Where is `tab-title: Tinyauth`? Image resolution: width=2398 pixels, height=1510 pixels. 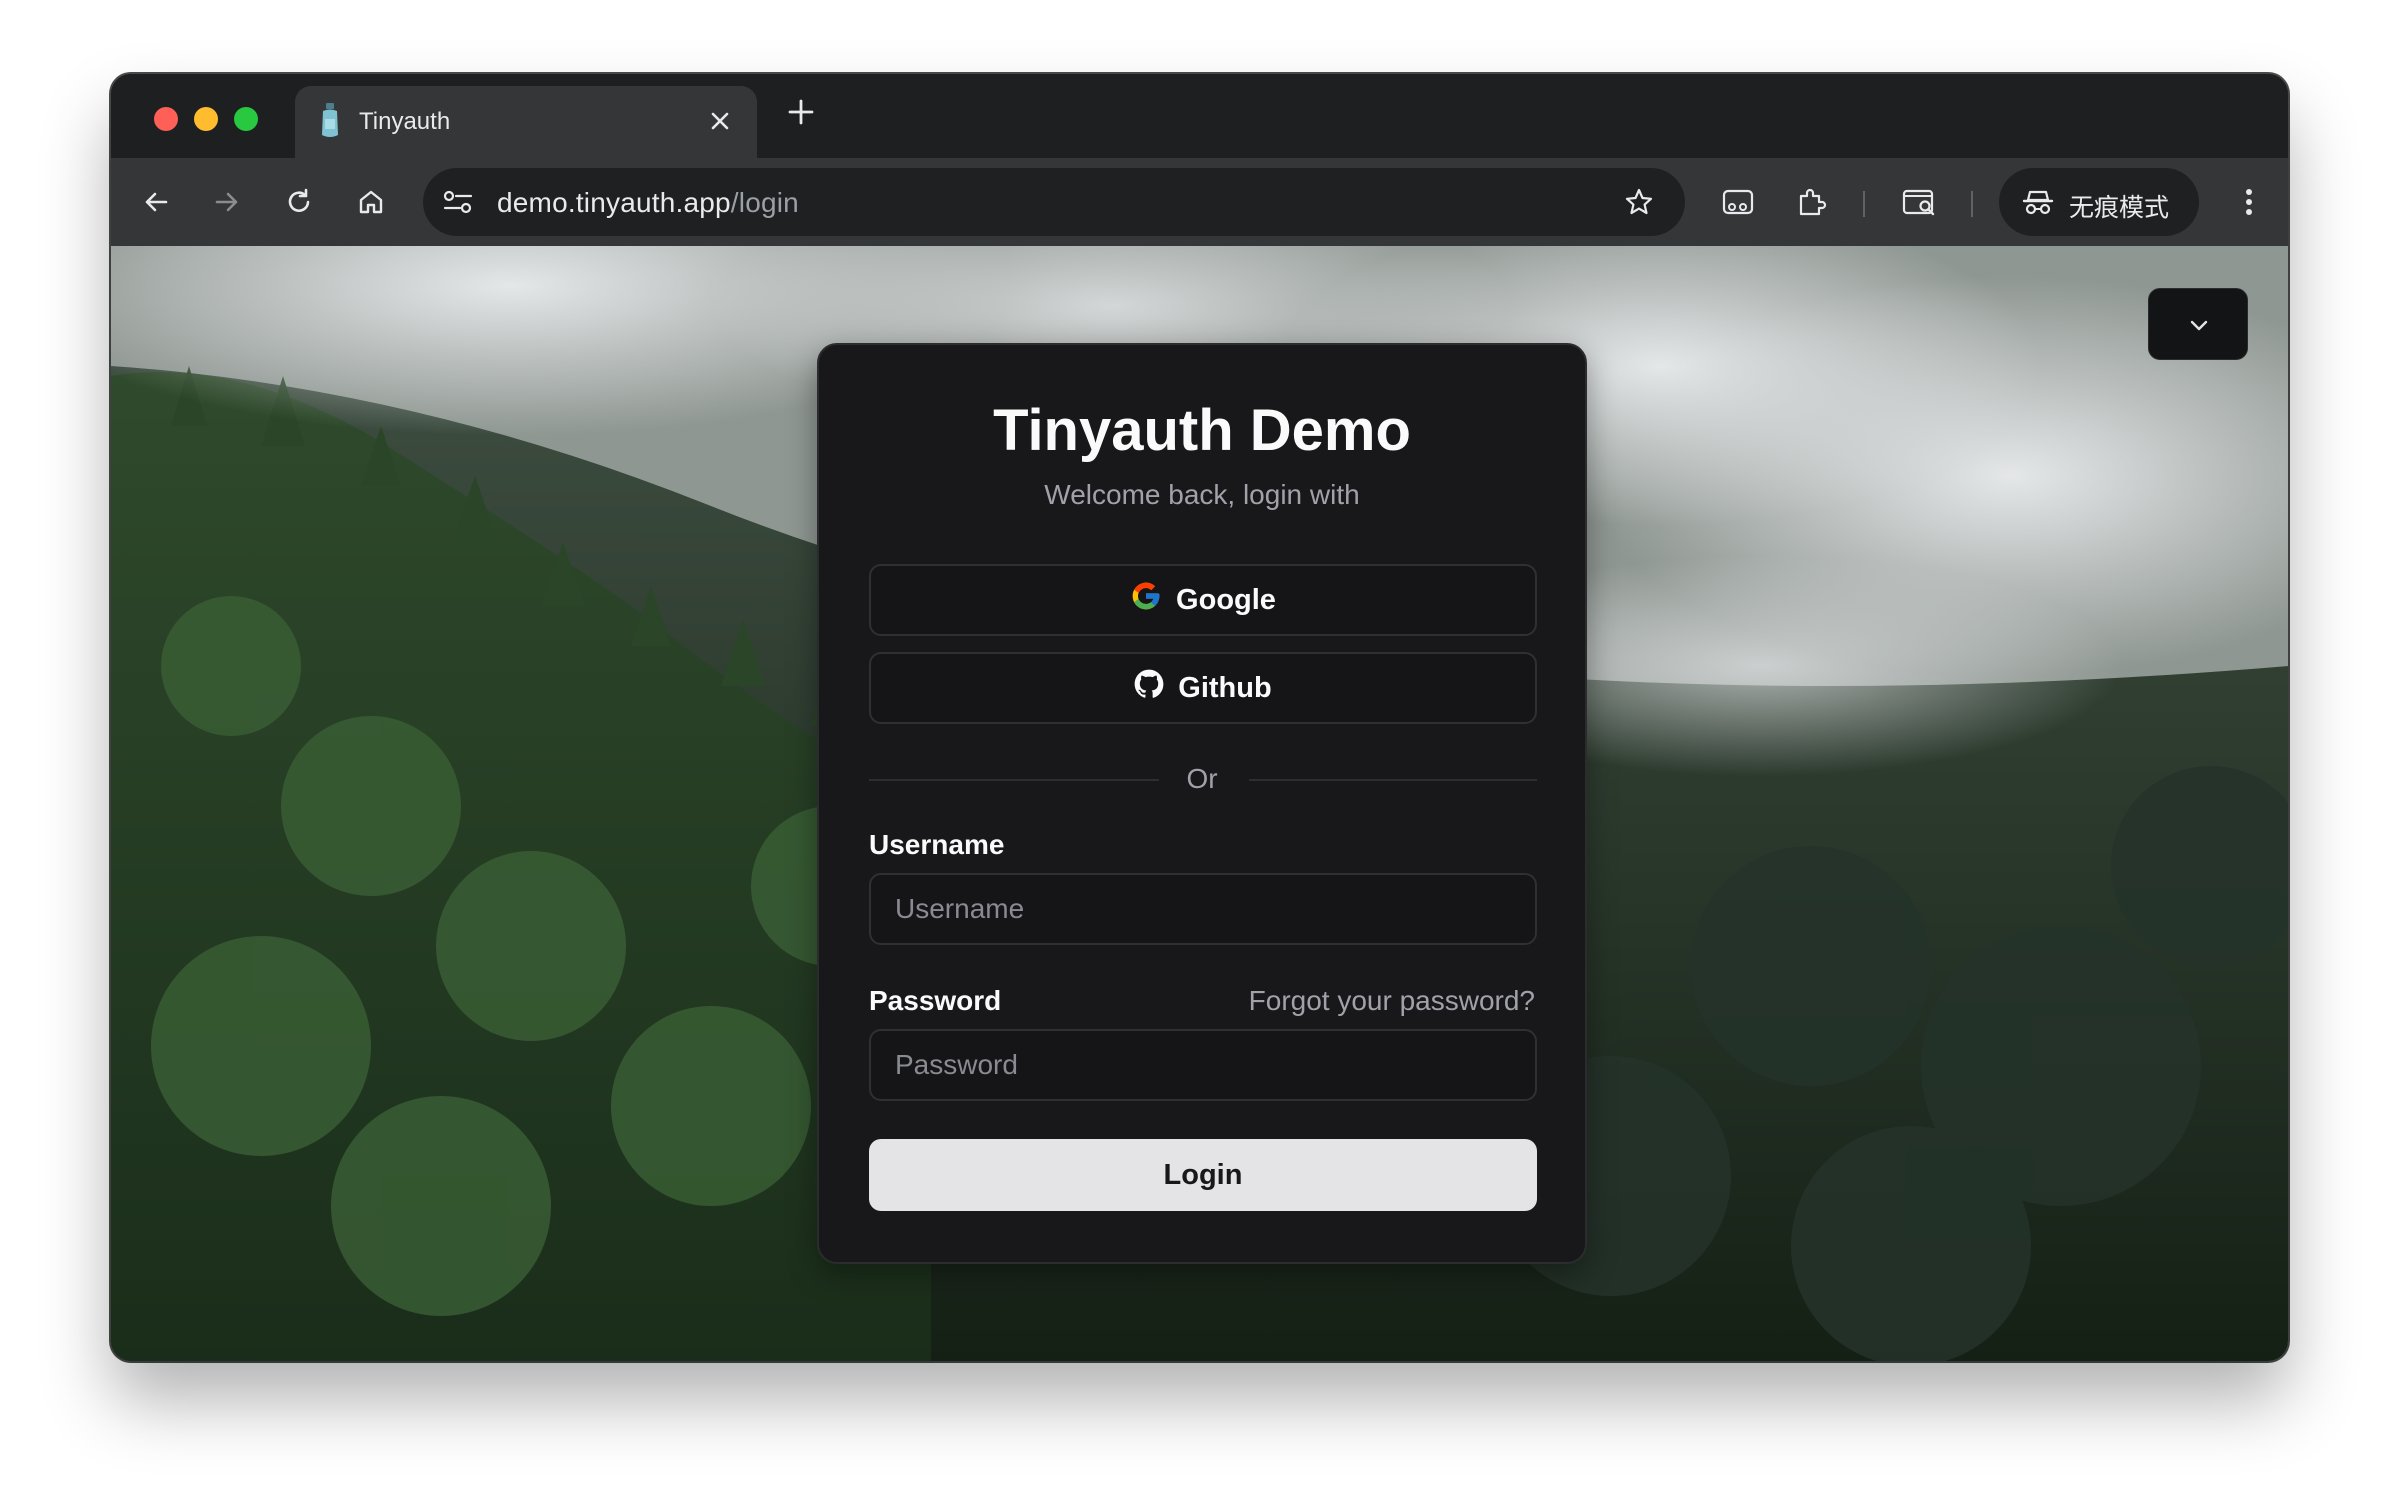 tab-title: Tinyauth is located at coordinates (405, 121).